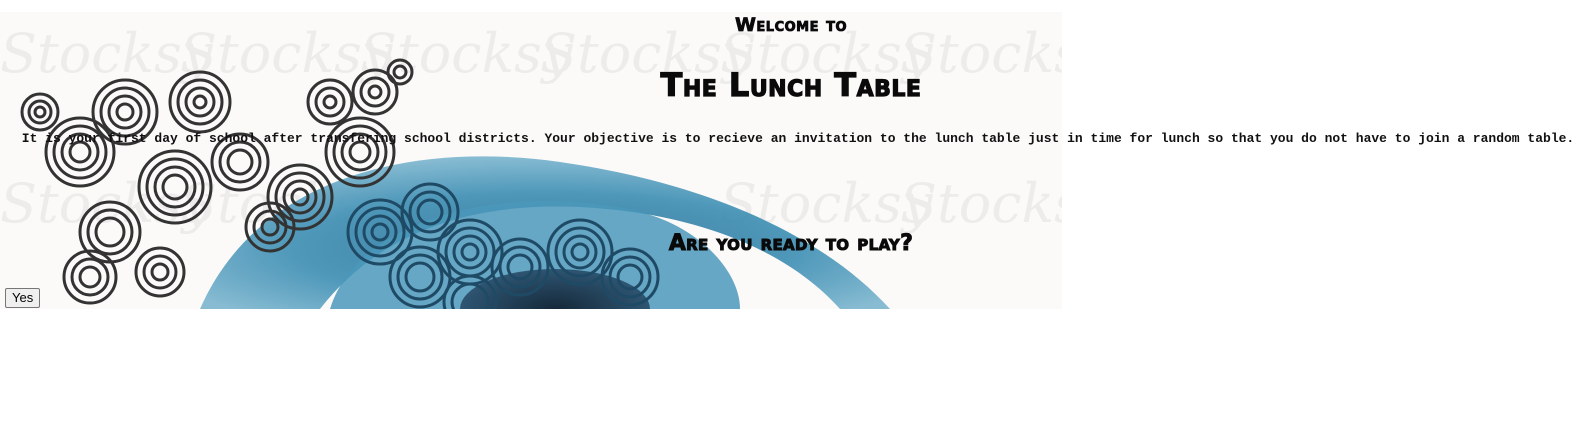 The image size is (1582, 447). Describe the element at coordinates (981, 203) in the screenshot. I see `svg-text: Stocksy` at that location.